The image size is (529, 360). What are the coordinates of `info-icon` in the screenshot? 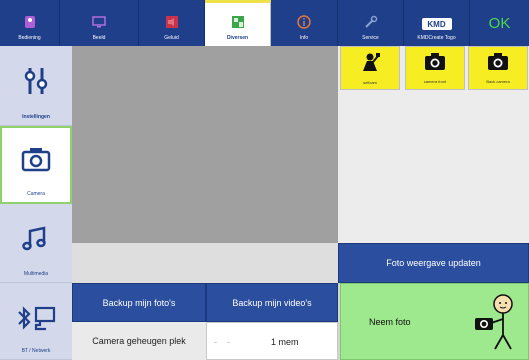 It's located at (304, 22).